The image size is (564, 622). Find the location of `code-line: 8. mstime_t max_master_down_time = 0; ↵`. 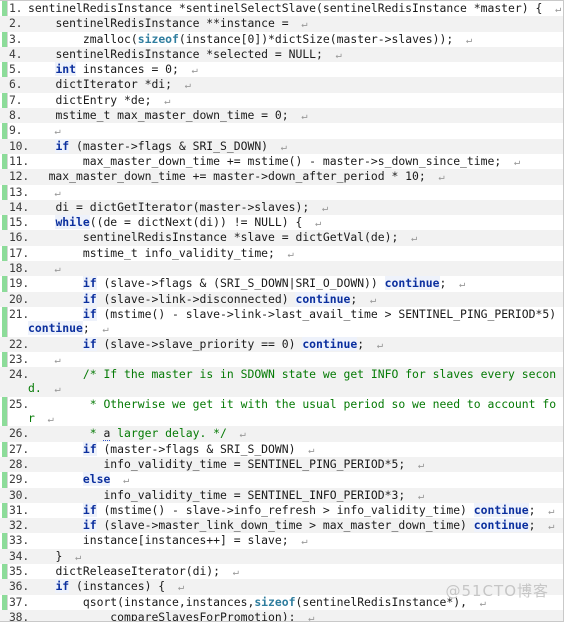

code-line: 8. mstime_t max_master_down_time = 0; ↵ is located at coordinates (281, 116).